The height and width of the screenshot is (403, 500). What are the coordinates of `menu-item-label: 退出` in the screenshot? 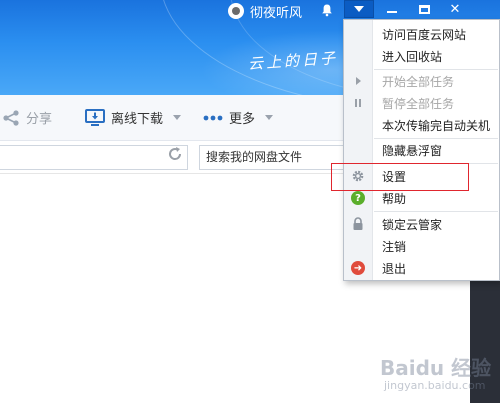 It's located at (394, 268).